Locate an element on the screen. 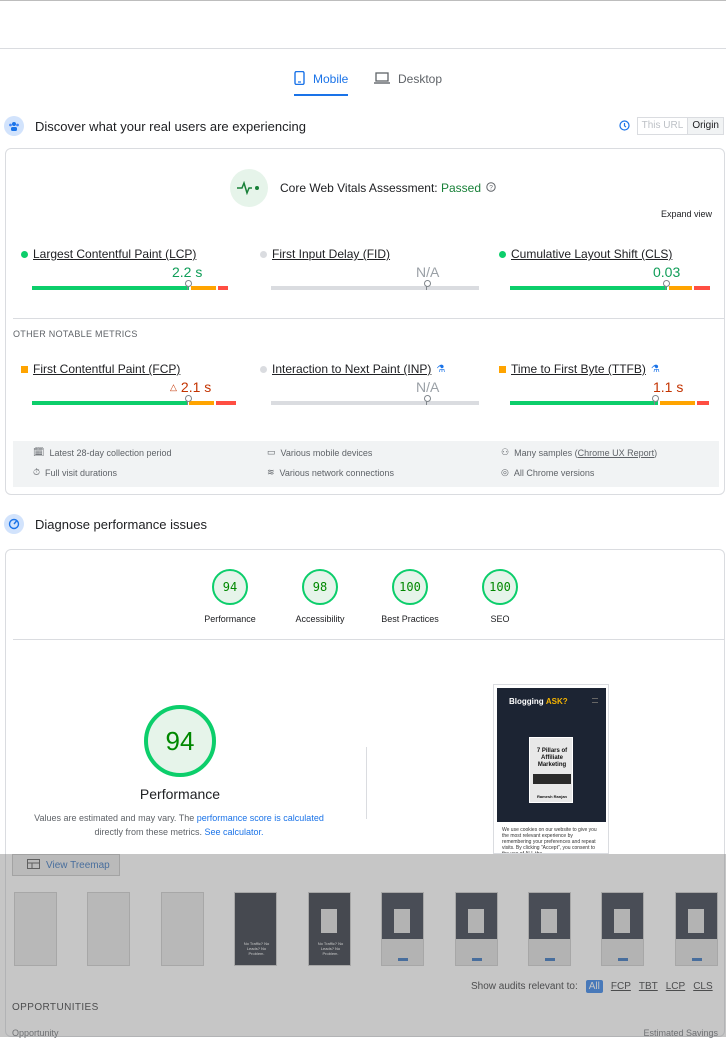 This screenshot has width=726, height=1038. collection-samples: Many samples ( is located at coordinates (546, 452).